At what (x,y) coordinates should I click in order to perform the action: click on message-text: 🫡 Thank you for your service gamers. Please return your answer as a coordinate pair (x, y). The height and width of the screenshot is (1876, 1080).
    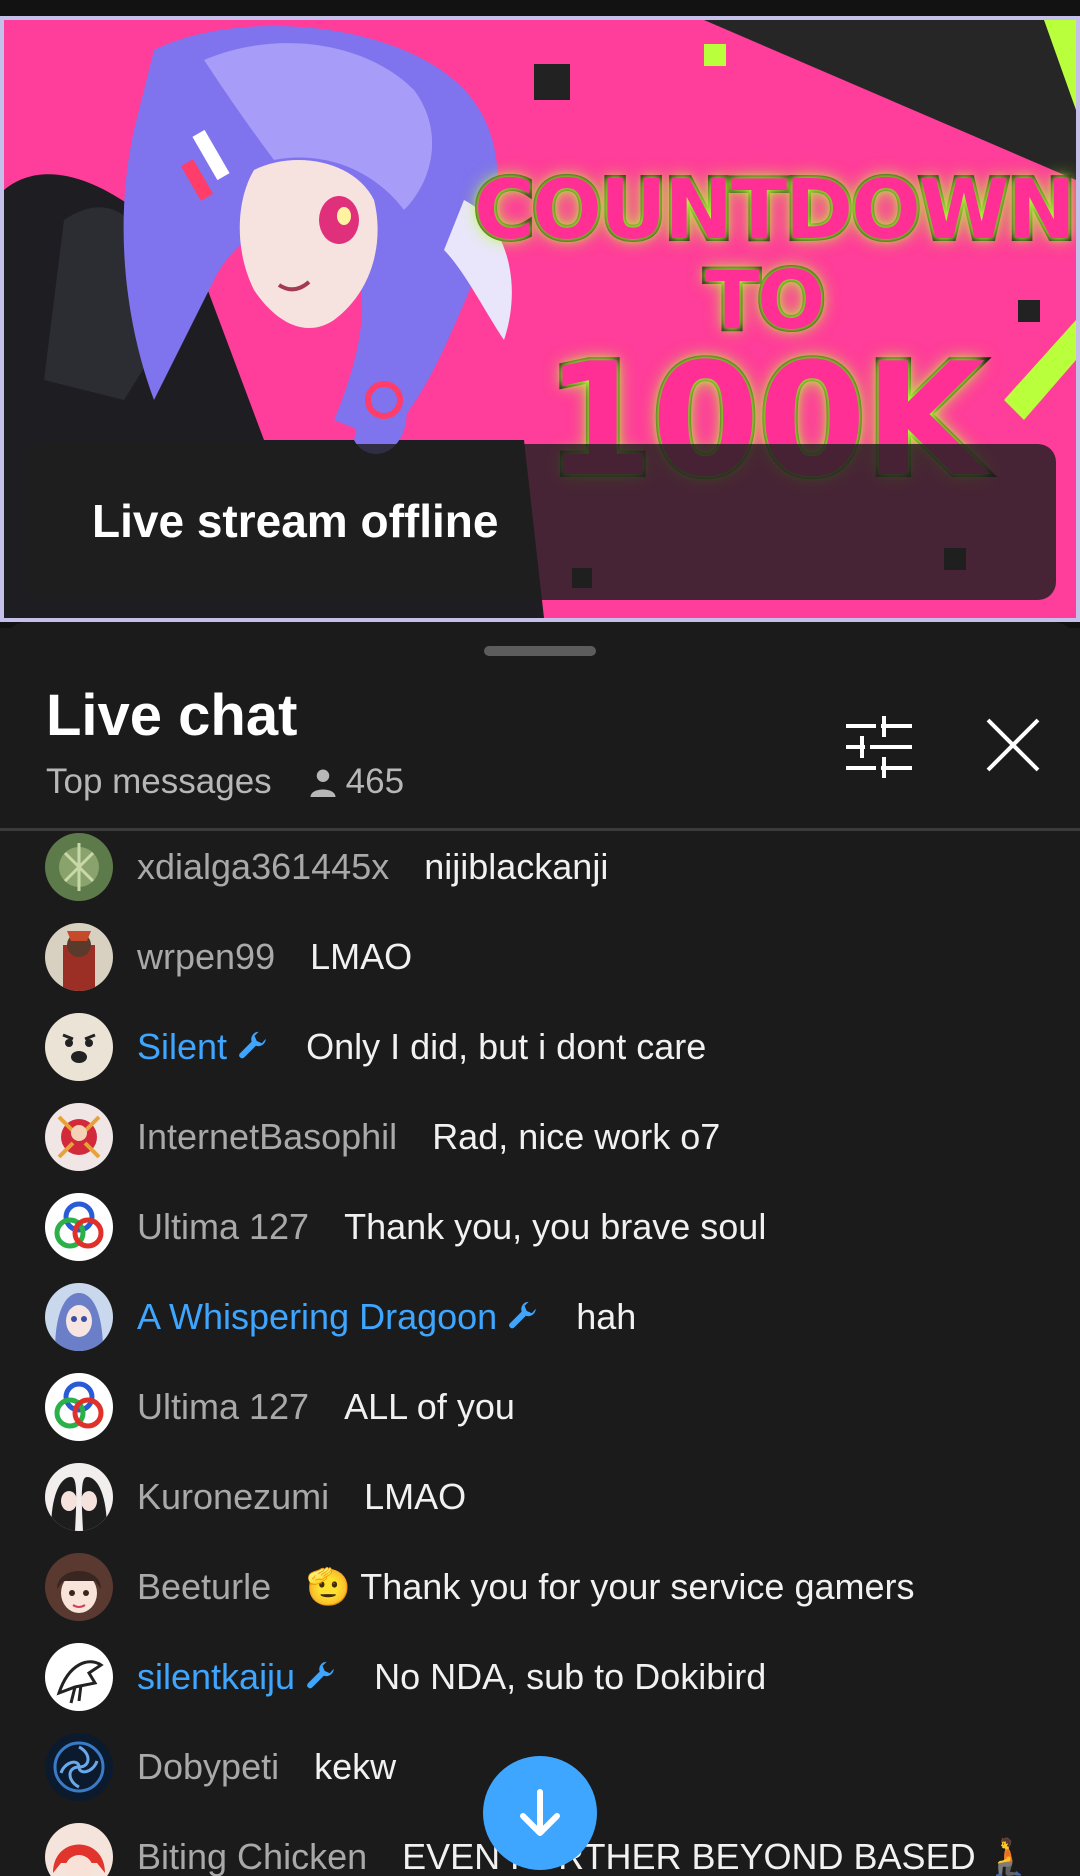
    Looking at the image, I should click on (610, 1586).